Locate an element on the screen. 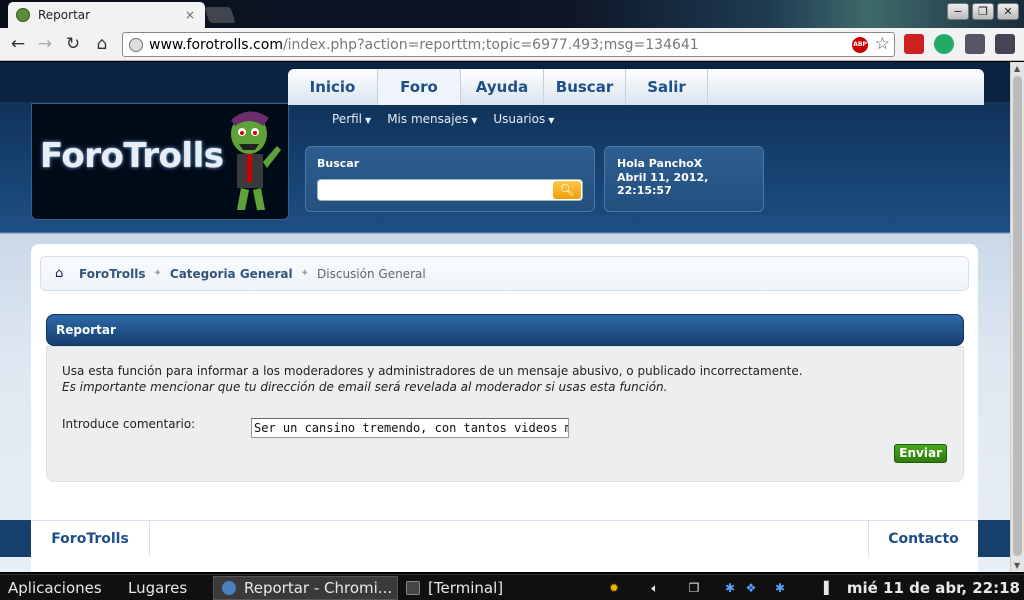  search-panel: Buscar 🔍︎ is located at coordinates (450, 179).